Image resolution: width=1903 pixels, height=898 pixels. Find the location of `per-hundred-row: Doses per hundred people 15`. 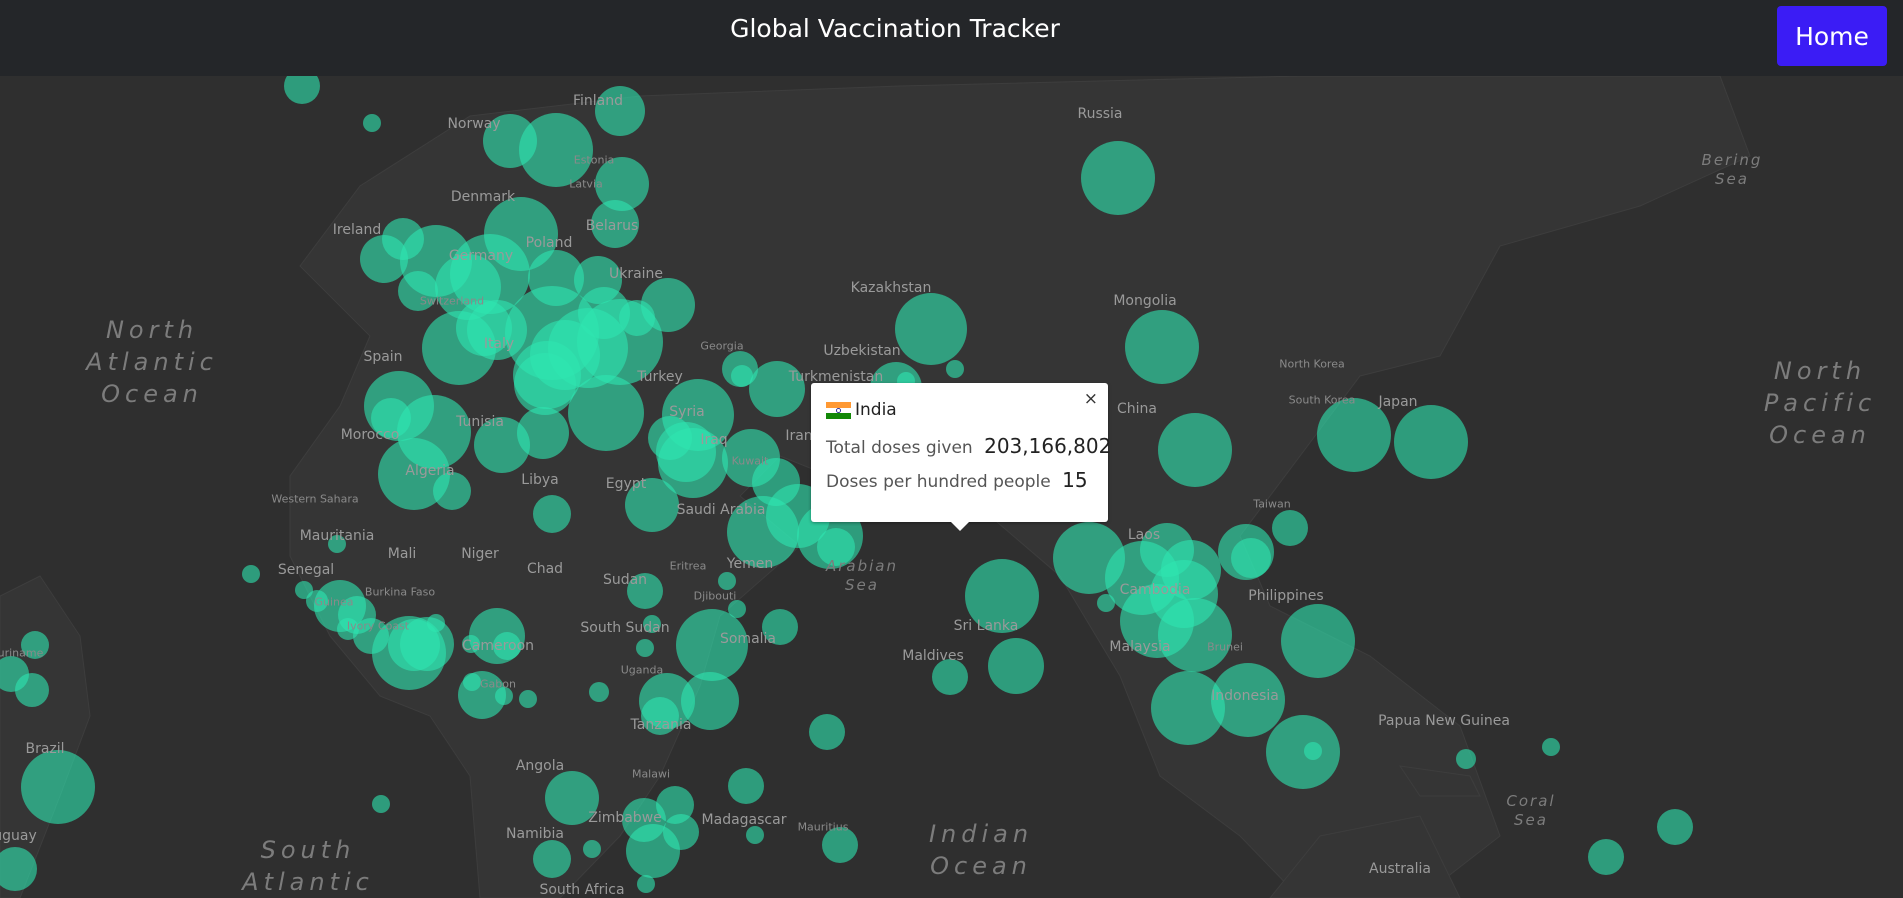

per-hundred-row: Doses per hundred people 15 is located at coordinates (957, 480).